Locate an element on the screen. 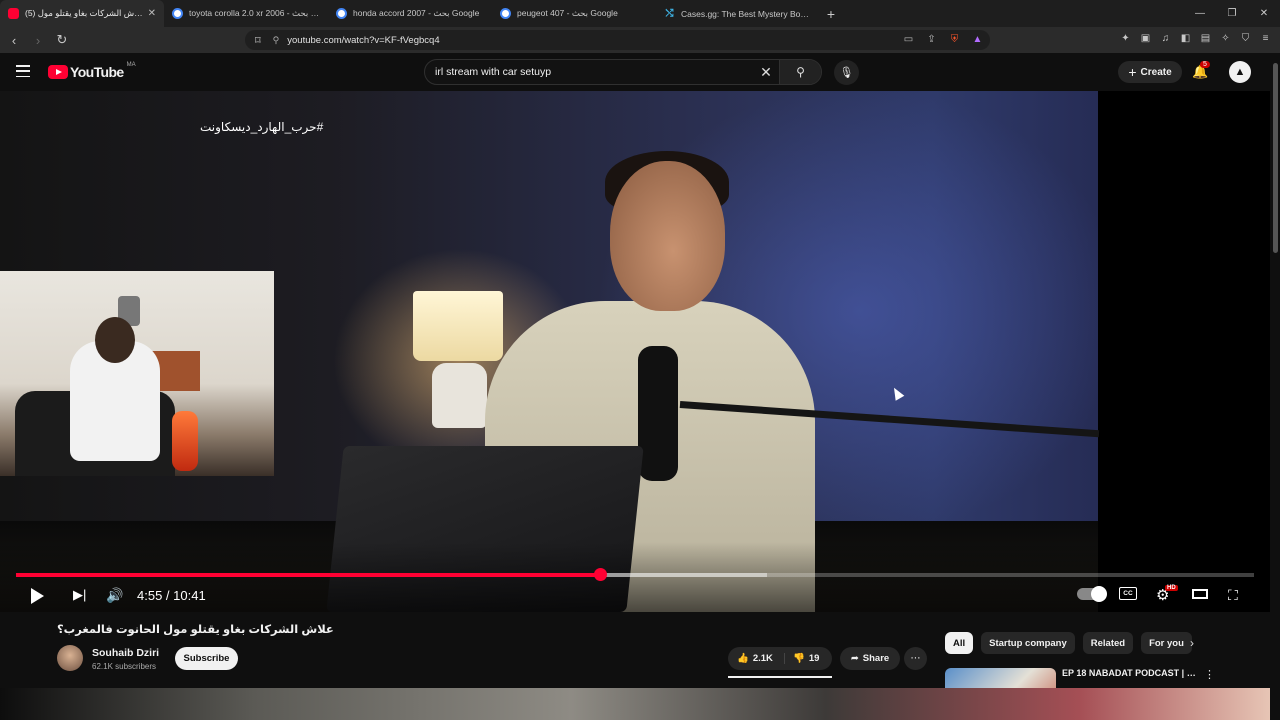  microphone-icon: 🎙 is located at coordinates (846, 73).